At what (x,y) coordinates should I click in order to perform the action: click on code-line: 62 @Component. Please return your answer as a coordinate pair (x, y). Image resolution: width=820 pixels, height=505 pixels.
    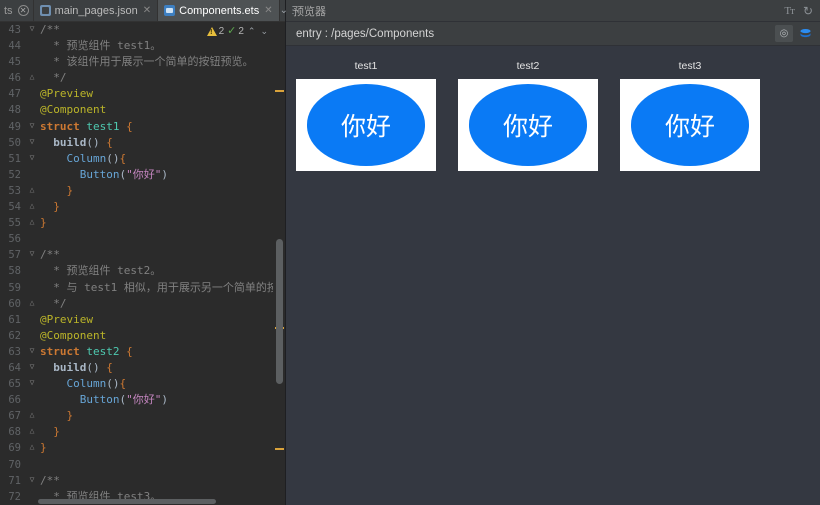
    Looking at the image, I should click on (142, 336).